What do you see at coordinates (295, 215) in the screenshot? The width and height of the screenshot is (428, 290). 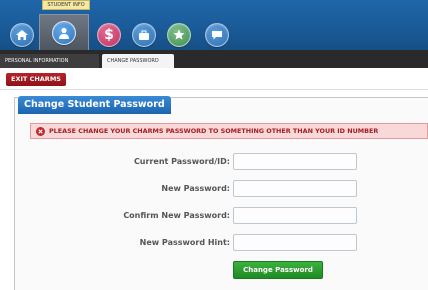 I see `confirm-password-input` at bounding box center [295, 215].